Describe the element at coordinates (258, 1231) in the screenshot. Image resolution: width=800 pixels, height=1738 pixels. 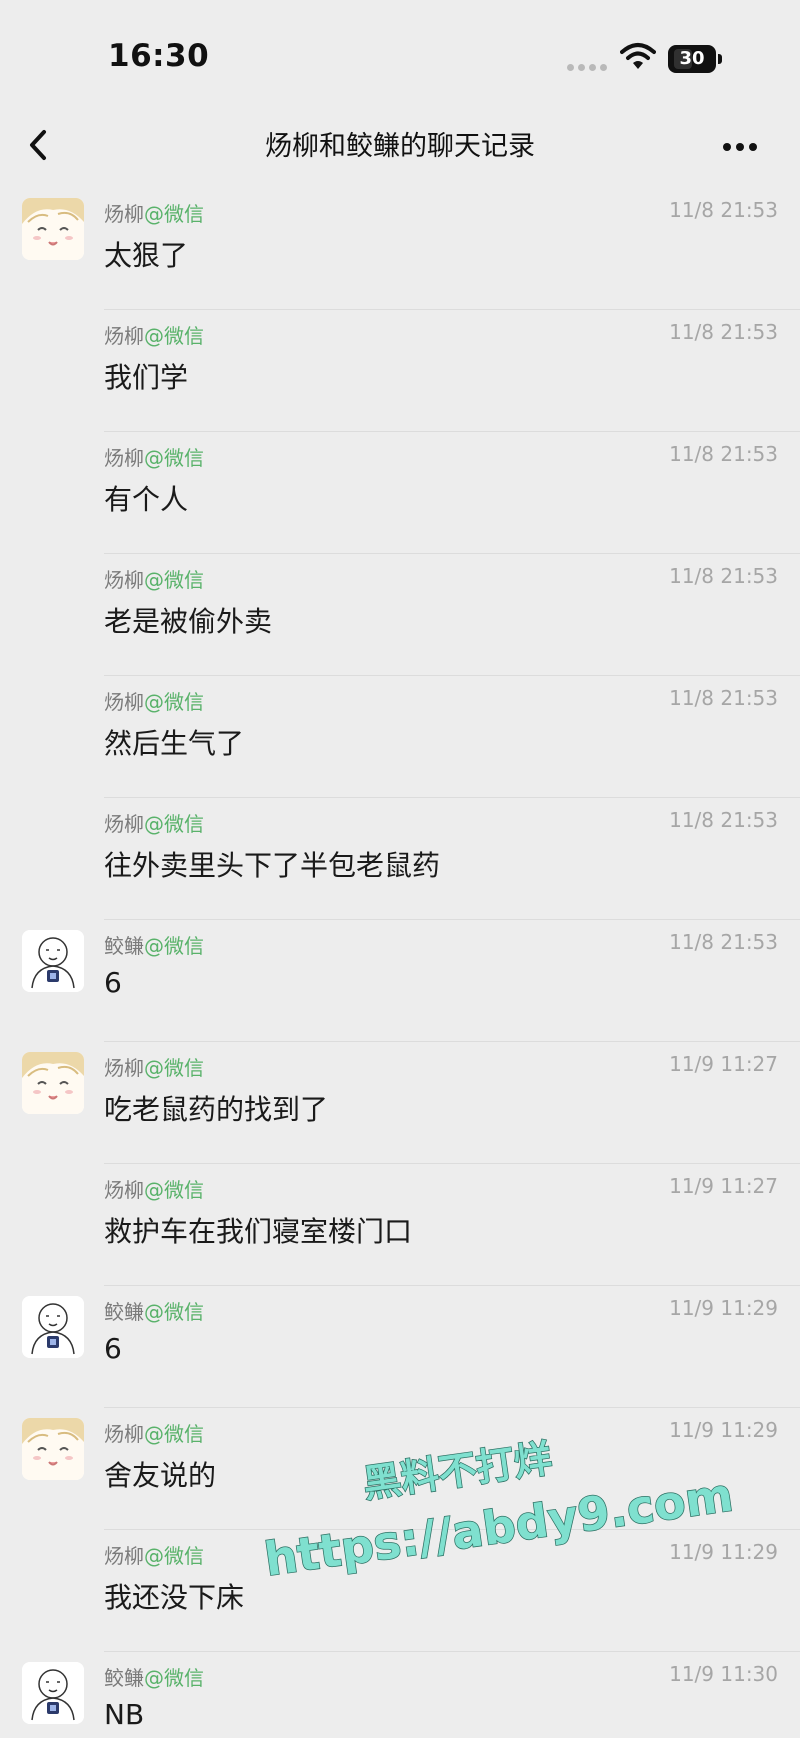
I see `message-text: 救护车在我们寝室楼门口` at that location.